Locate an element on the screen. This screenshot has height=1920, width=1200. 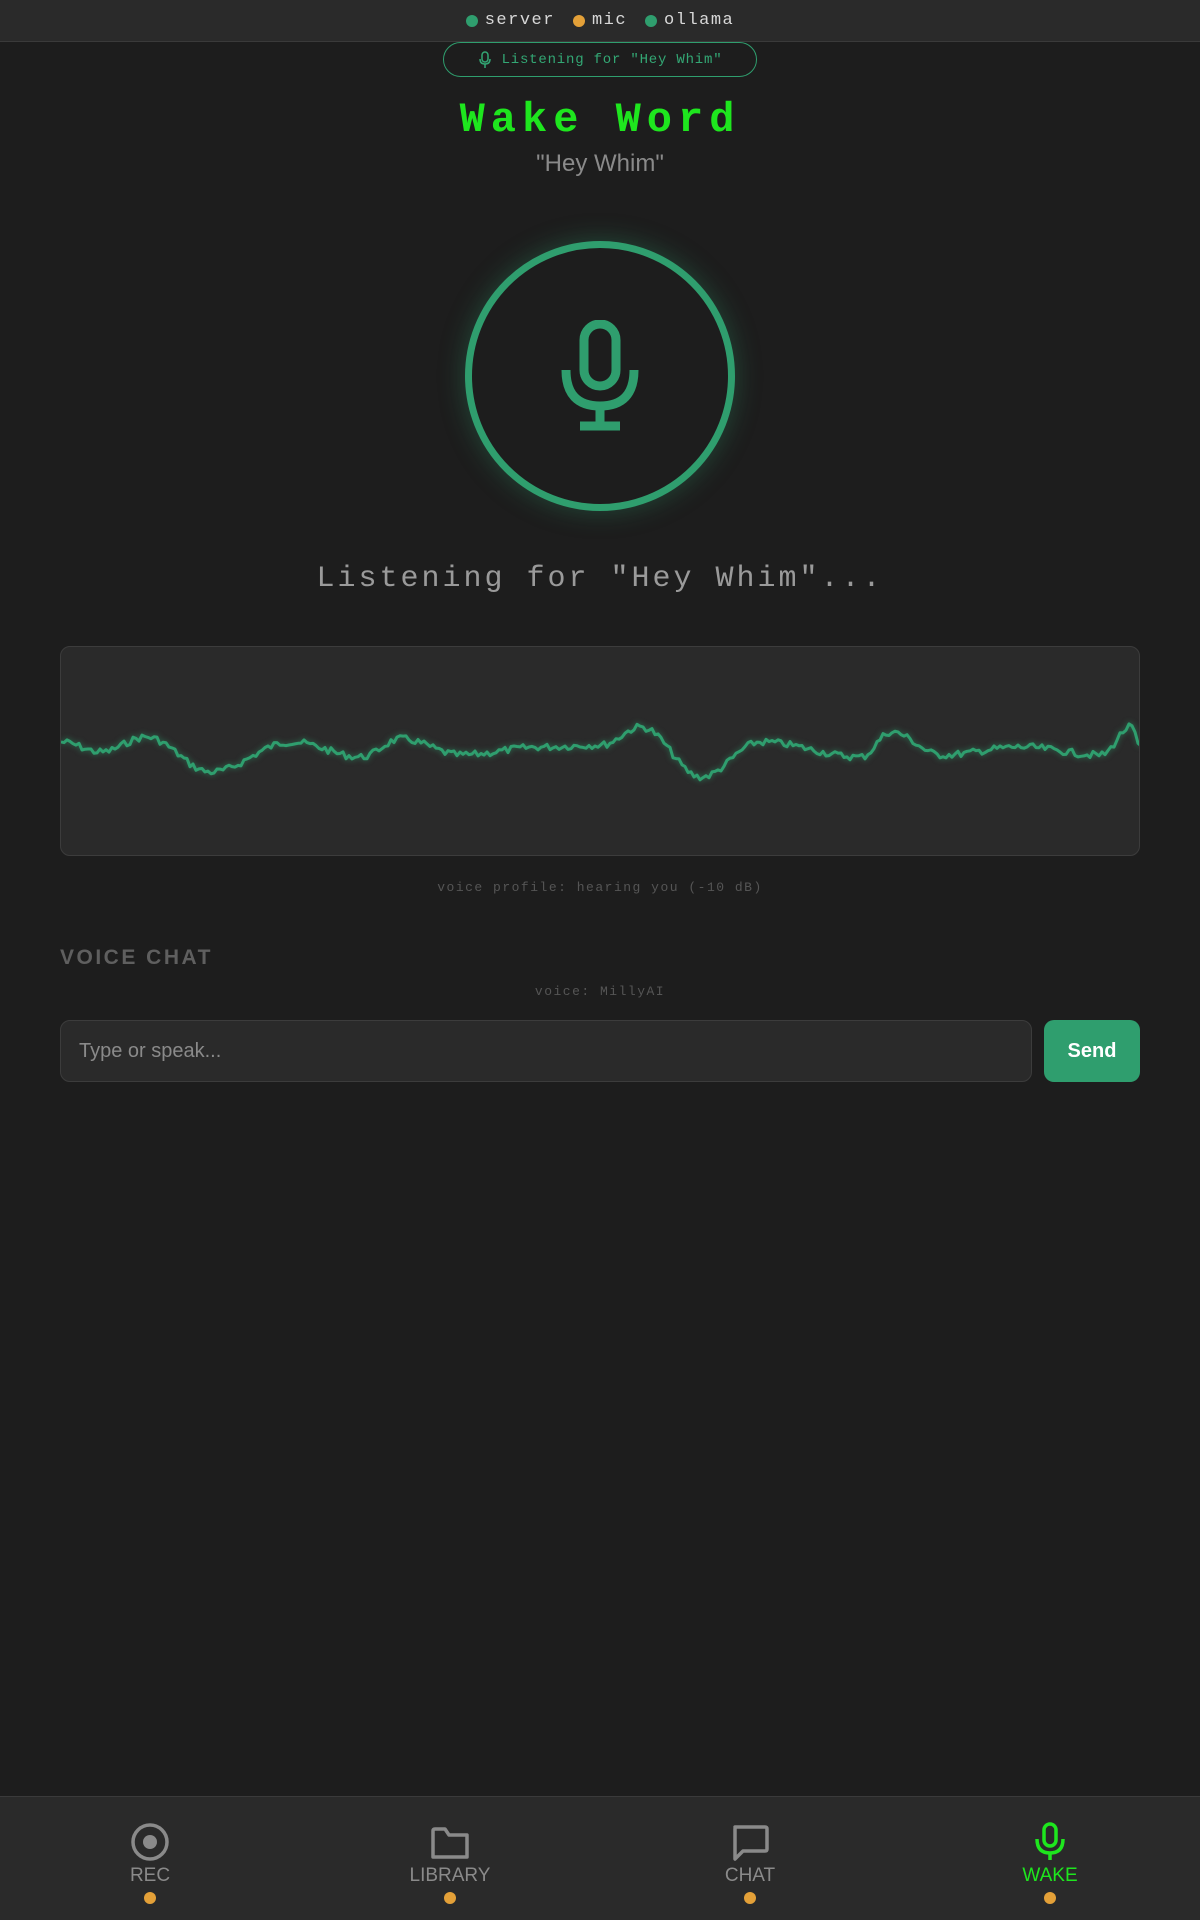
audio-waveform is located at coordinates (600, 752).